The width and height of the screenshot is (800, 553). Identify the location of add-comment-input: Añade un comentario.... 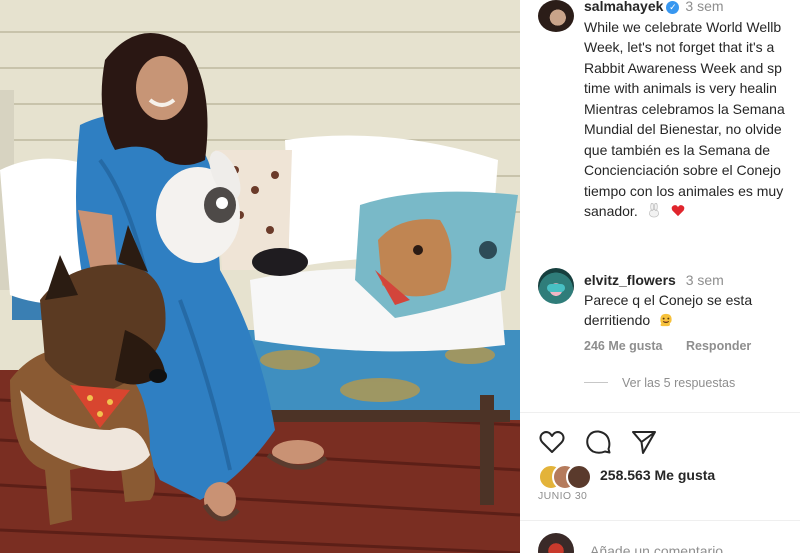
(662, 548).